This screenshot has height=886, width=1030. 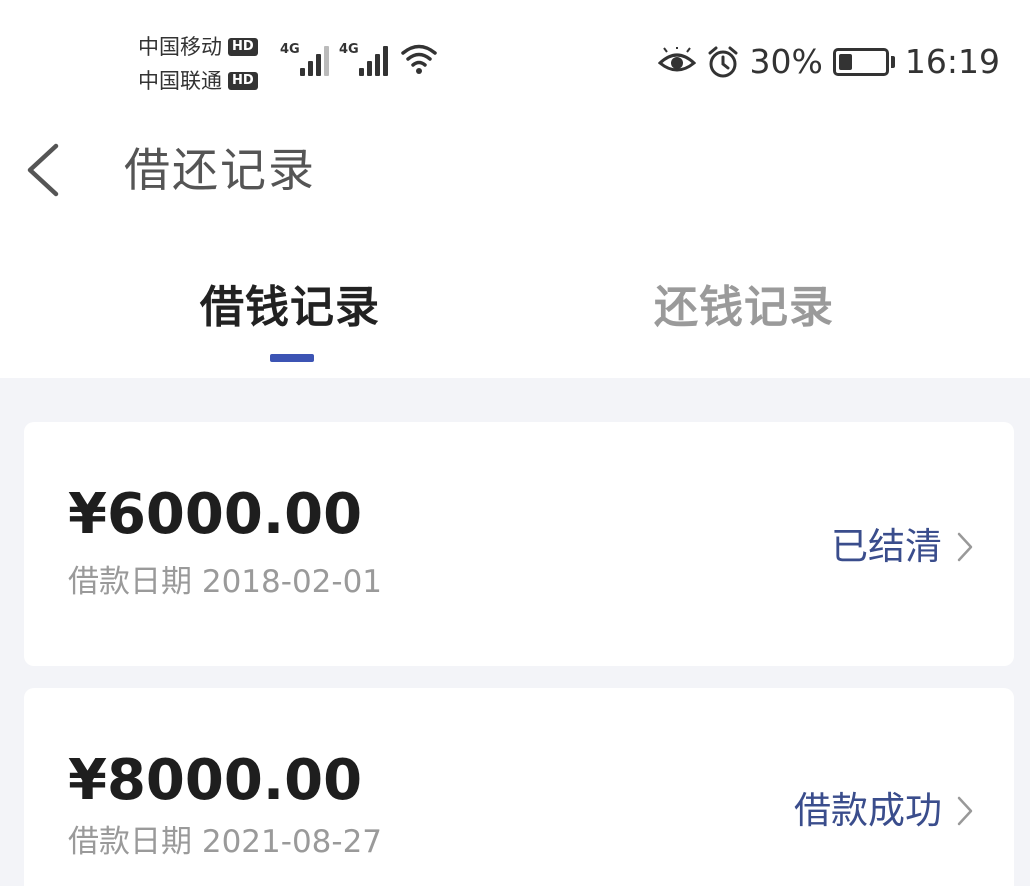 I want to click on tab-bar: 借钱记录 还钱记录, so click(x=515, y=319).